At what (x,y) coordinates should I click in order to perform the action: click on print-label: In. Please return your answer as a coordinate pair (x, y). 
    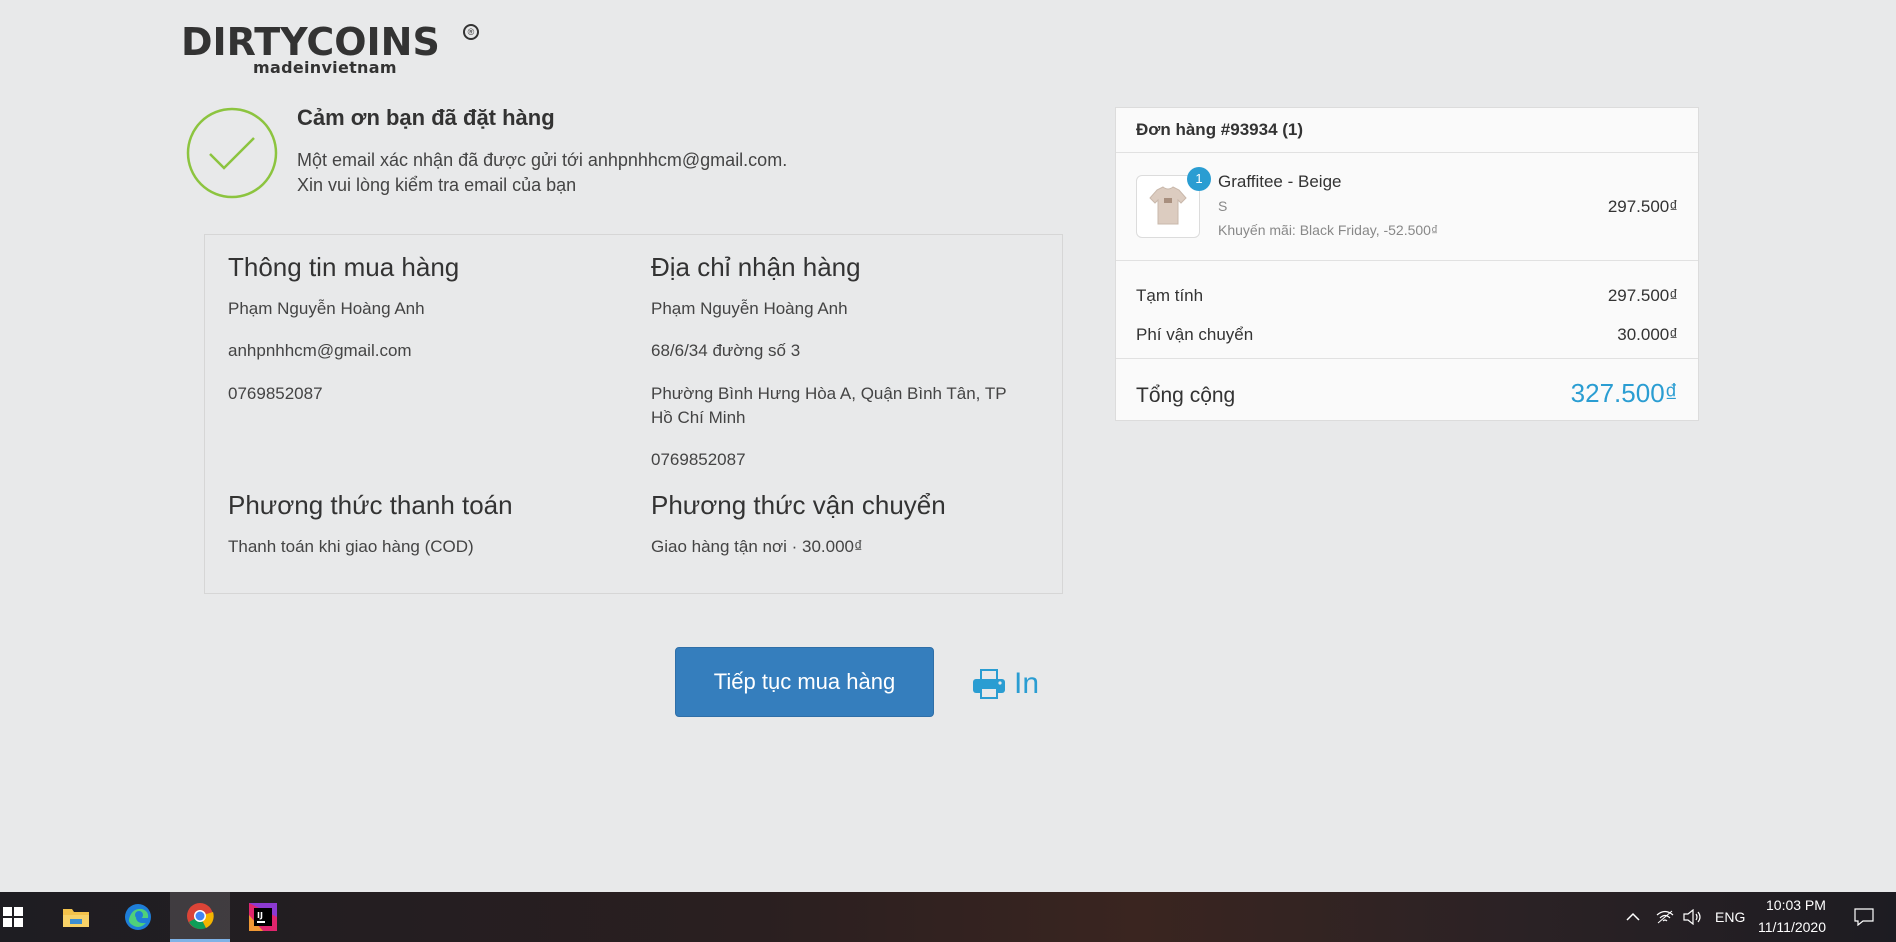
    Looking at the image, I should click on (1027, 683).